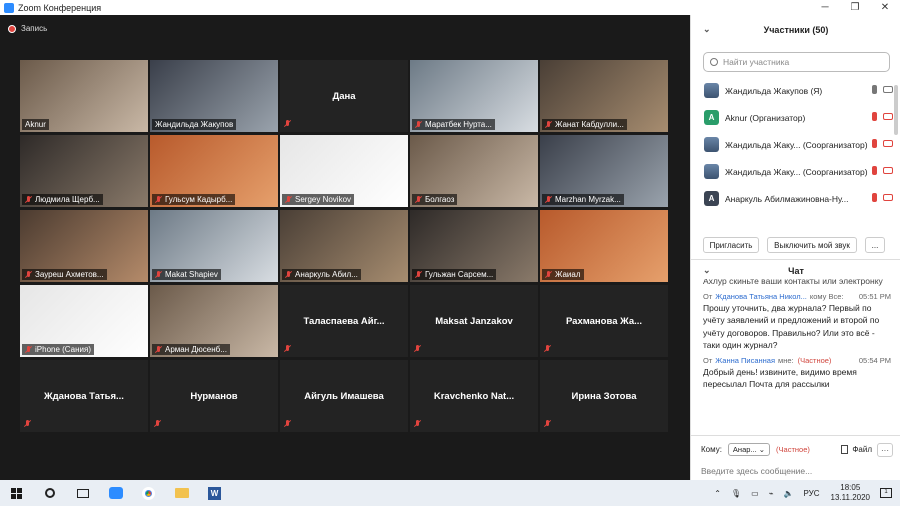  Describe the element at coordinates (855, 7) in the screenshot. I see `maximize-button: ❐` at that location.